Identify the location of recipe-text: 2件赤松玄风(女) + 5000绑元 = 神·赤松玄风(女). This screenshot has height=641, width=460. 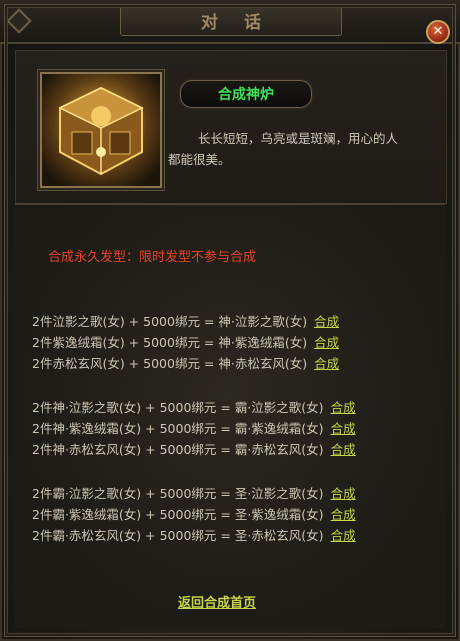
(170, 363).